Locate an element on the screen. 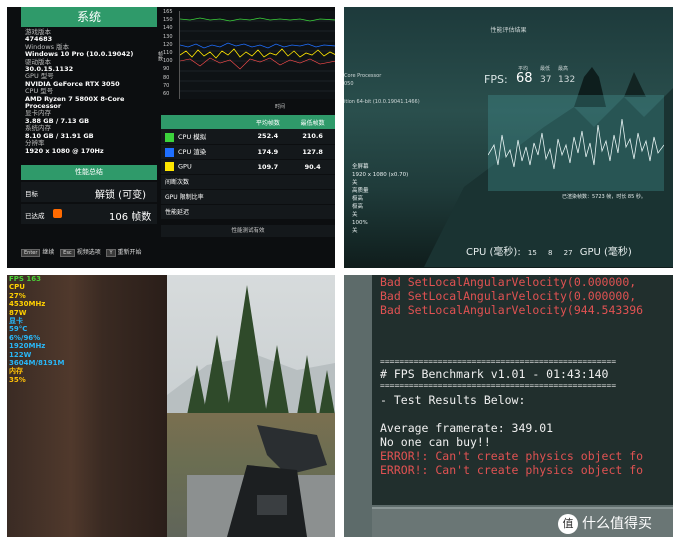 The image size is (680, 544). fps-hud-value: 163 is located at coordinates (34, 279).